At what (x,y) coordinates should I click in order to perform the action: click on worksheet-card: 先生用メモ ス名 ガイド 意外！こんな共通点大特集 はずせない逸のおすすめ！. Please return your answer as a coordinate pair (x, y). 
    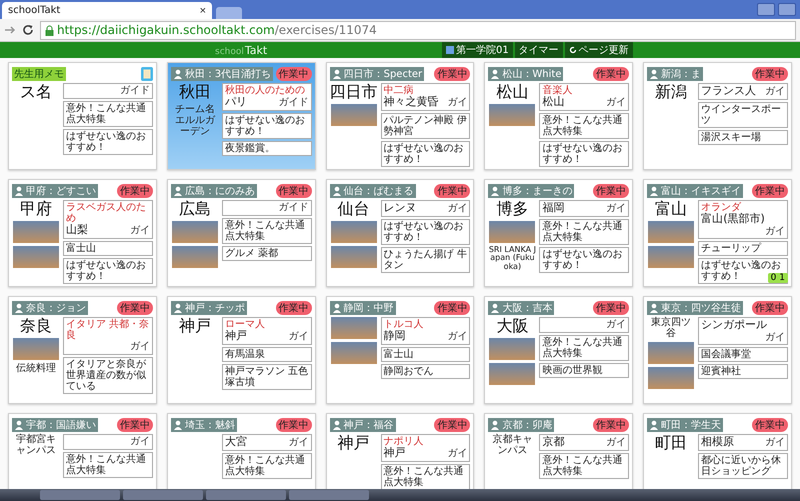
    Looking at the image, I should click on (82, 116).